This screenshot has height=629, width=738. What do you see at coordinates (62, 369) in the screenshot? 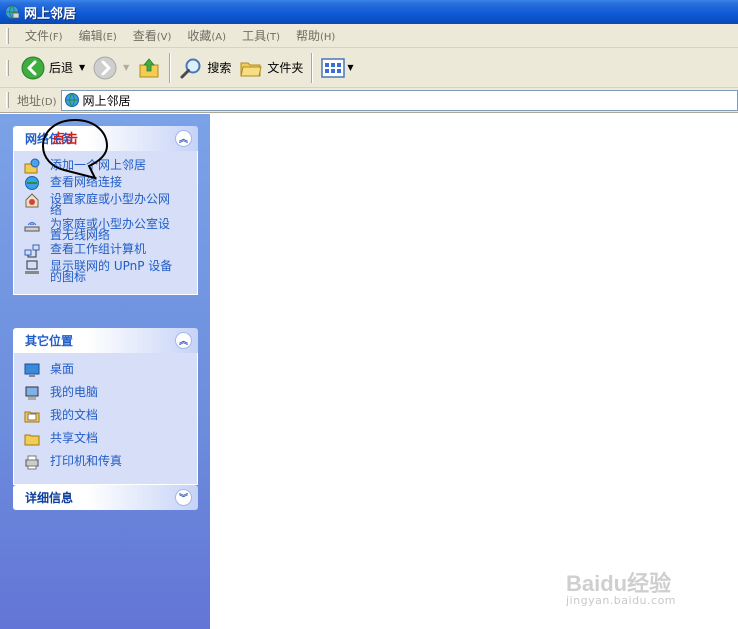
I see `place-label: 桌面` at bounding box center [62, 369].